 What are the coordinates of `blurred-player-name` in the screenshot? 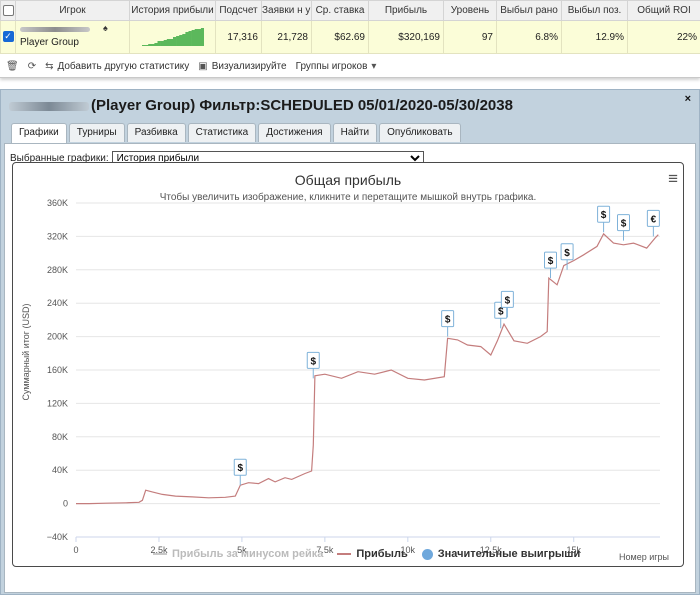 It's located at (55, 29).